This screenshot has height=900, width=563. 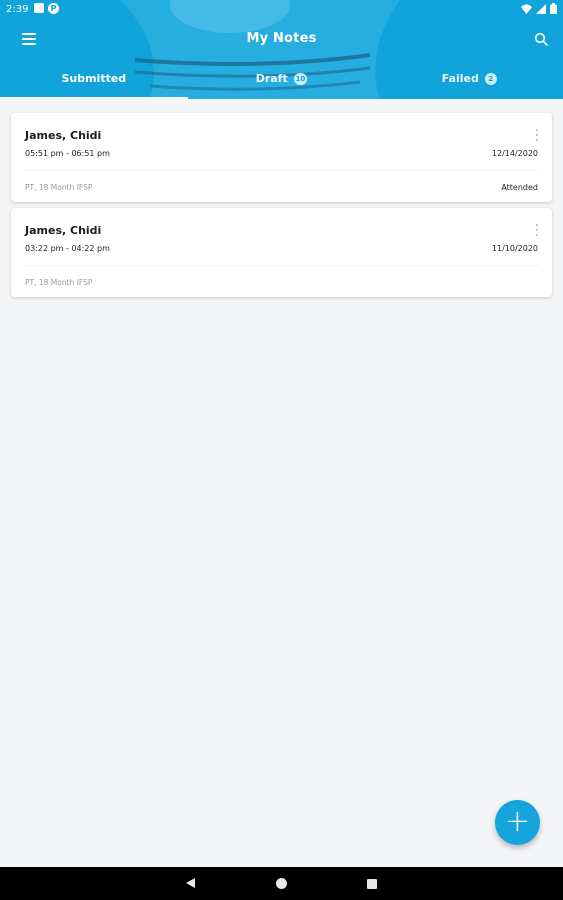 I want to click on tab-label: Failed, so click(x=460, y=78).